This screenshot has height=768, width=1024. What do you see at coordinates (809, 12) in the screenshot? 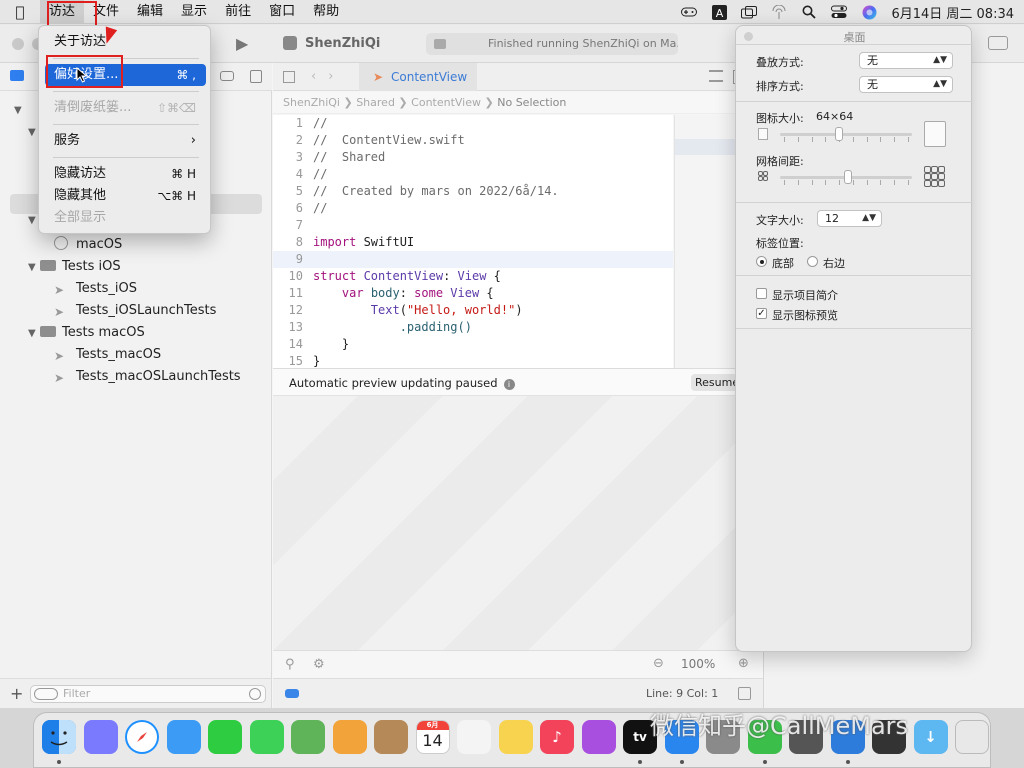
I see `search-icon` at bounding box center [809, 12].